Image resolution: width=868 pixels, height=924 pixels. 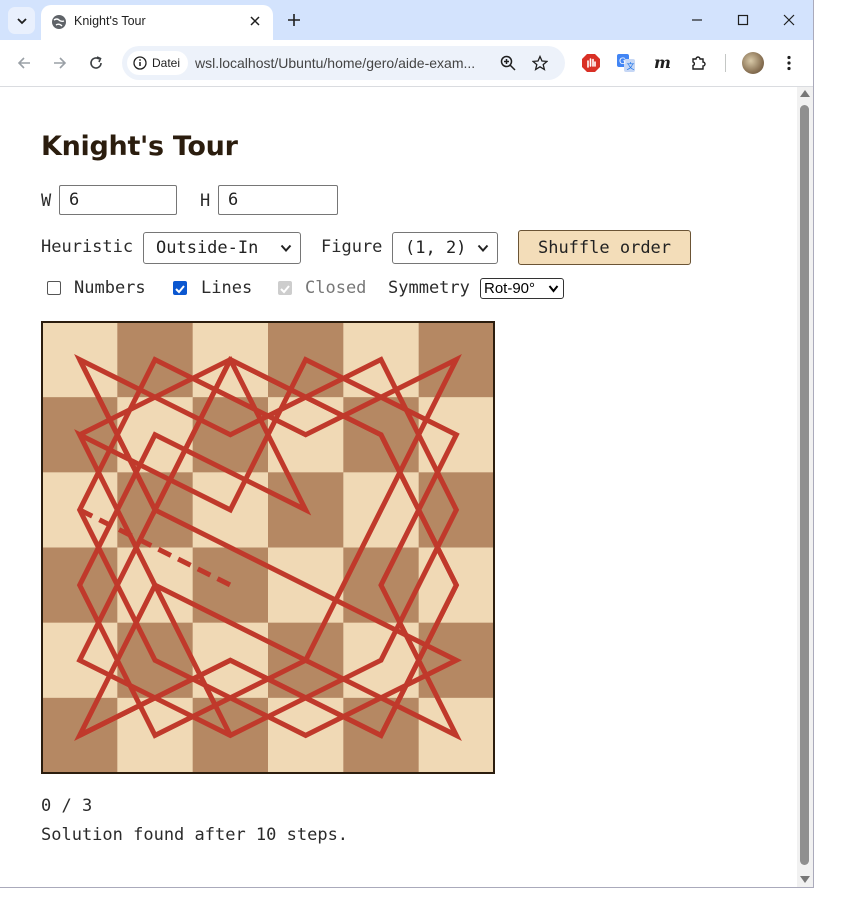 I want to click on star-icon, so click(x=540, y=63).